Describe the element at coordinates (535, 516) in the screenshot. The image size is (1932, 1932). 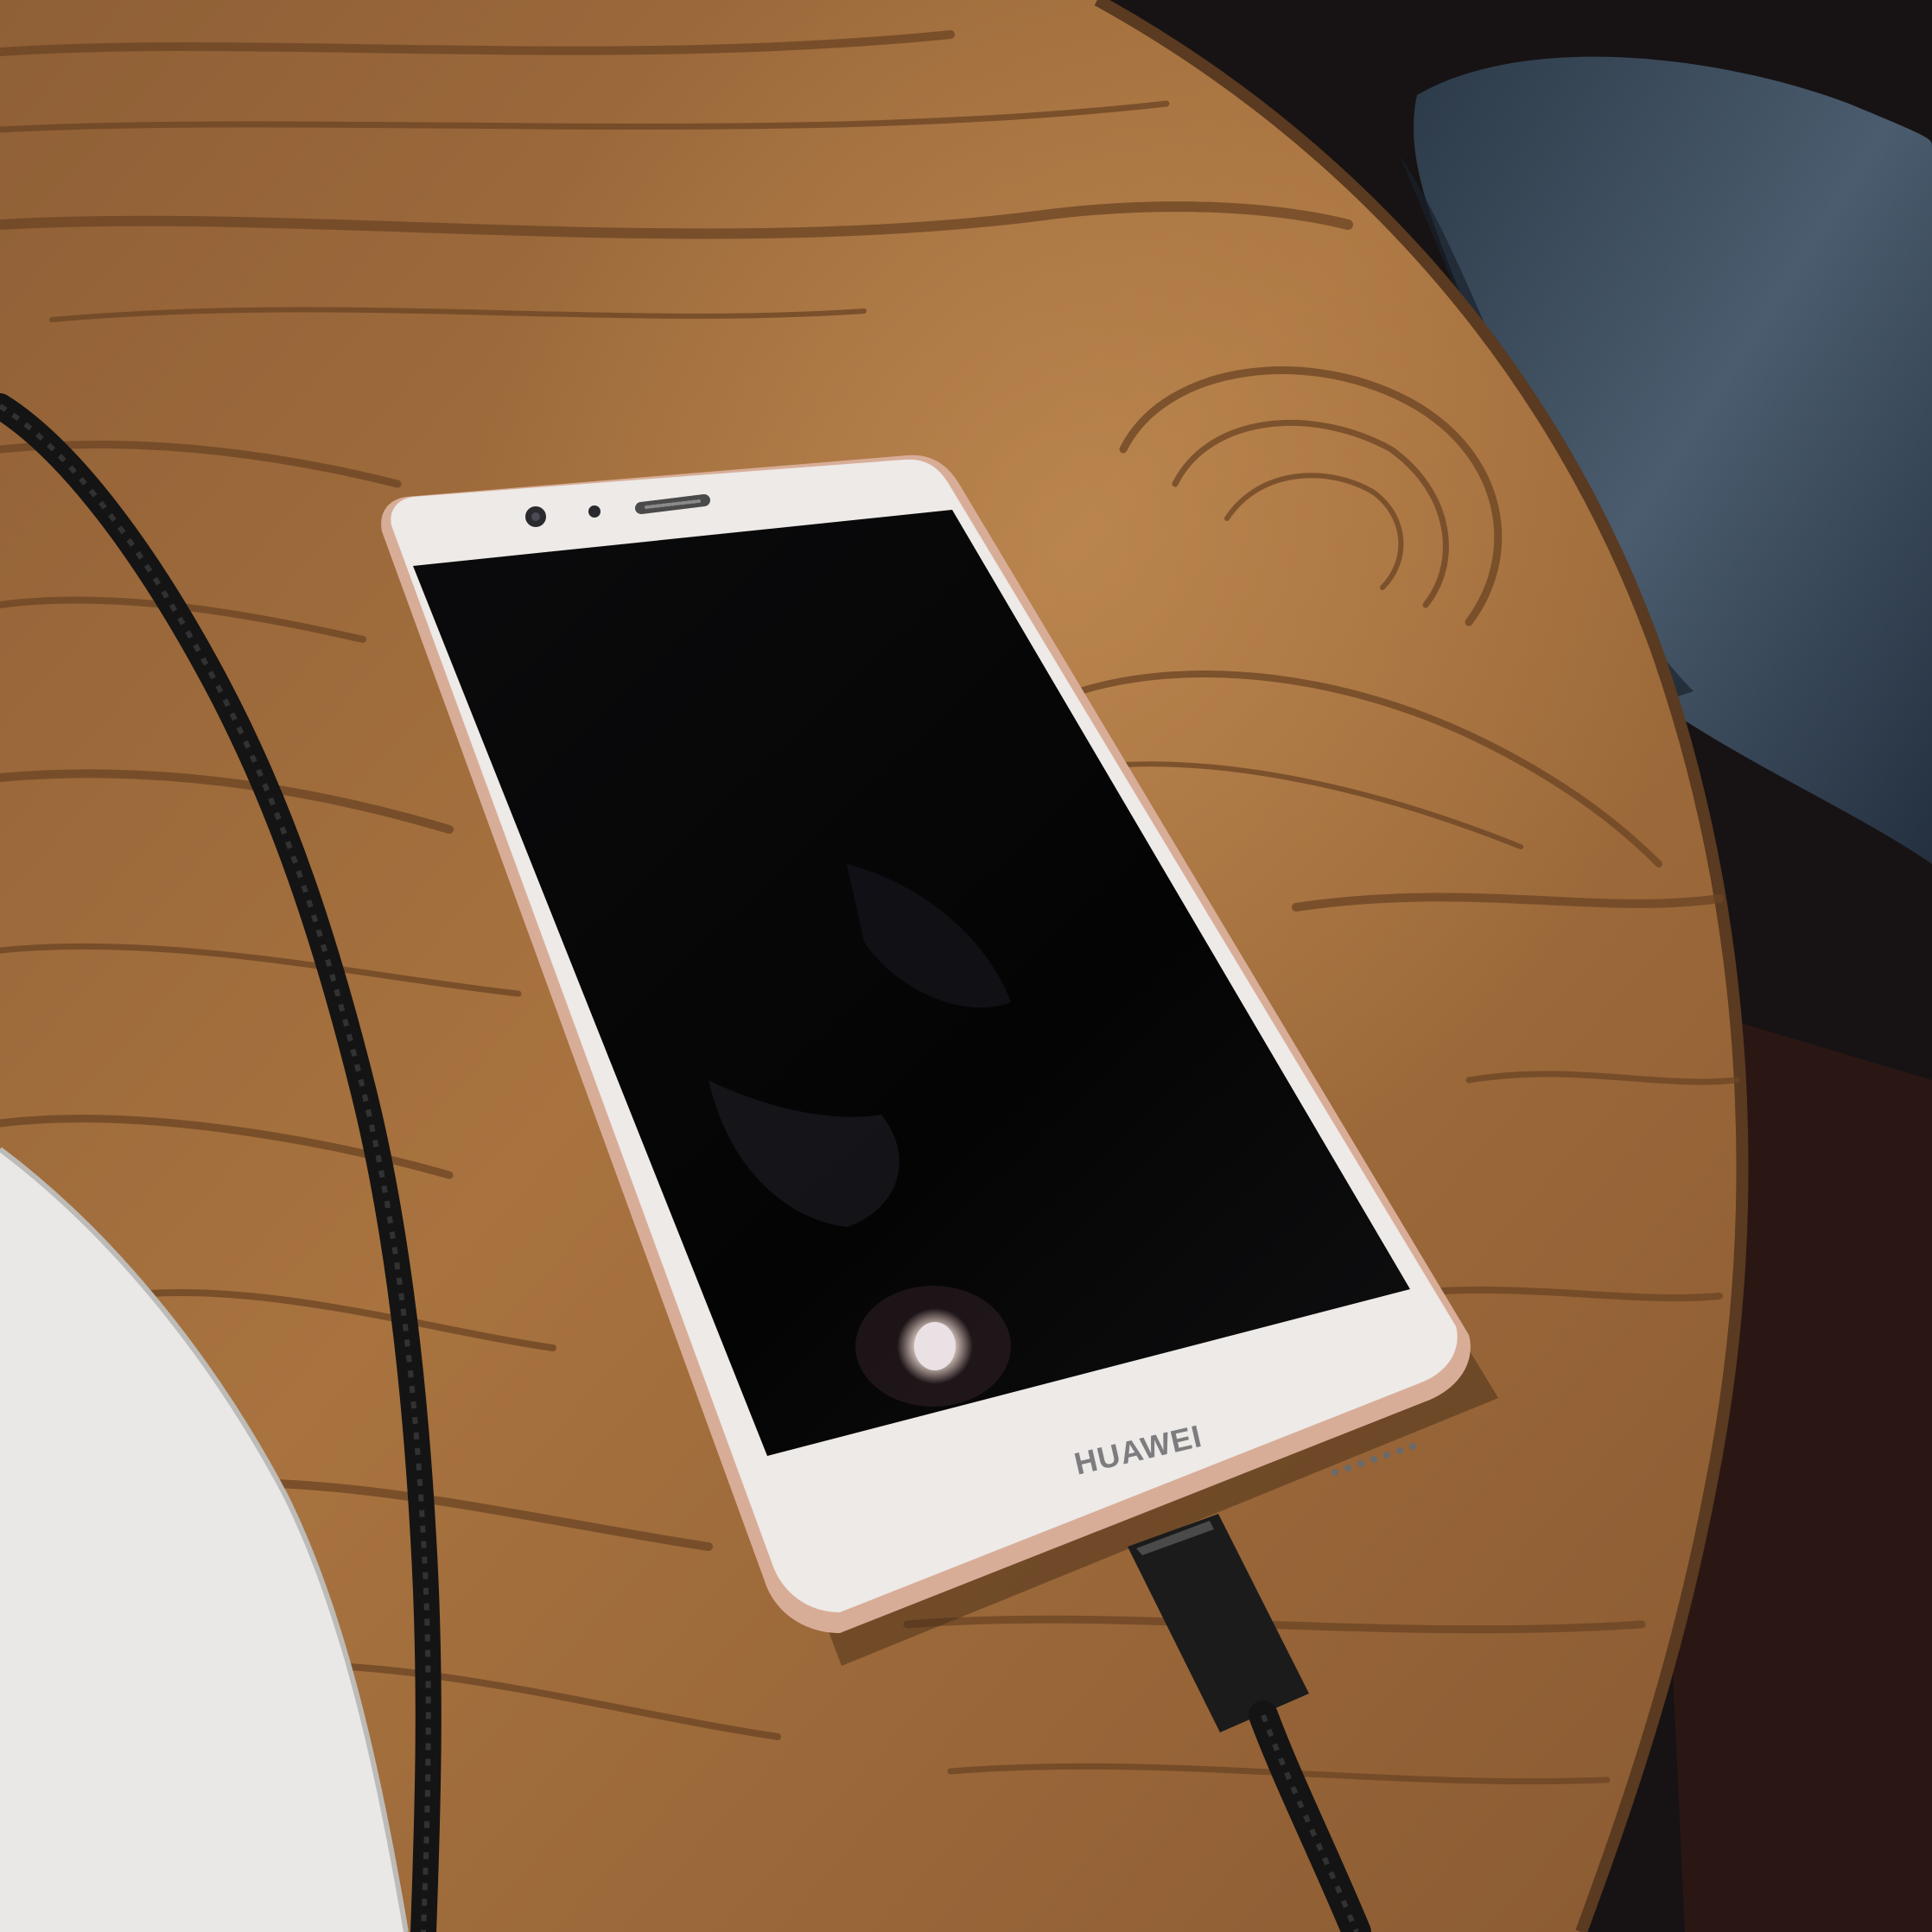
I see `front-camera-lens` at that location.